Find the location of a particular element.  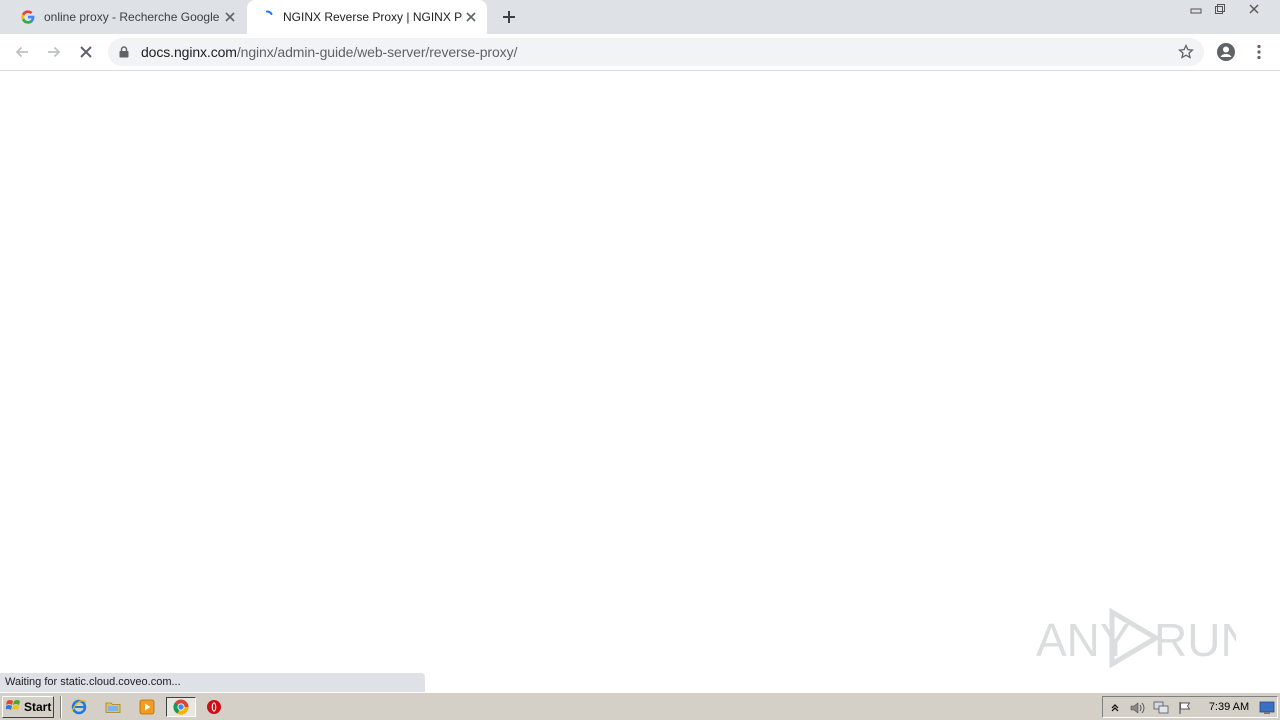

arrow-right-icon is located at coordinates (54, 52).